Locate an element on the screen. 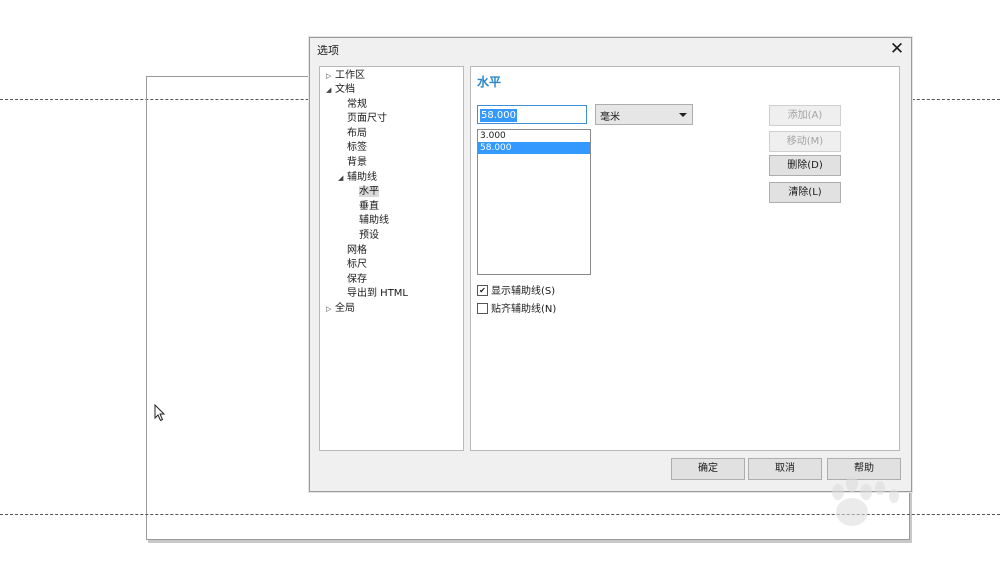  show-guides-checkbox: ✔ 显示辅助线(S) is located at coordinates (516, 291).